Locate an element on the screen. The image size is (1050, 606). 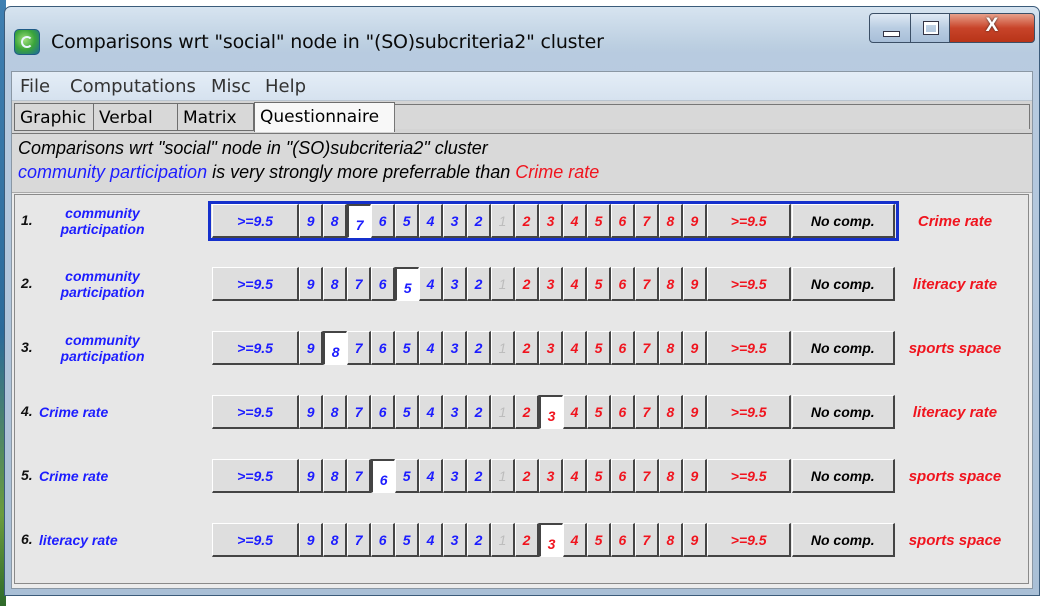
scale-button-r4: 4 is located at coordinates (575, 412).